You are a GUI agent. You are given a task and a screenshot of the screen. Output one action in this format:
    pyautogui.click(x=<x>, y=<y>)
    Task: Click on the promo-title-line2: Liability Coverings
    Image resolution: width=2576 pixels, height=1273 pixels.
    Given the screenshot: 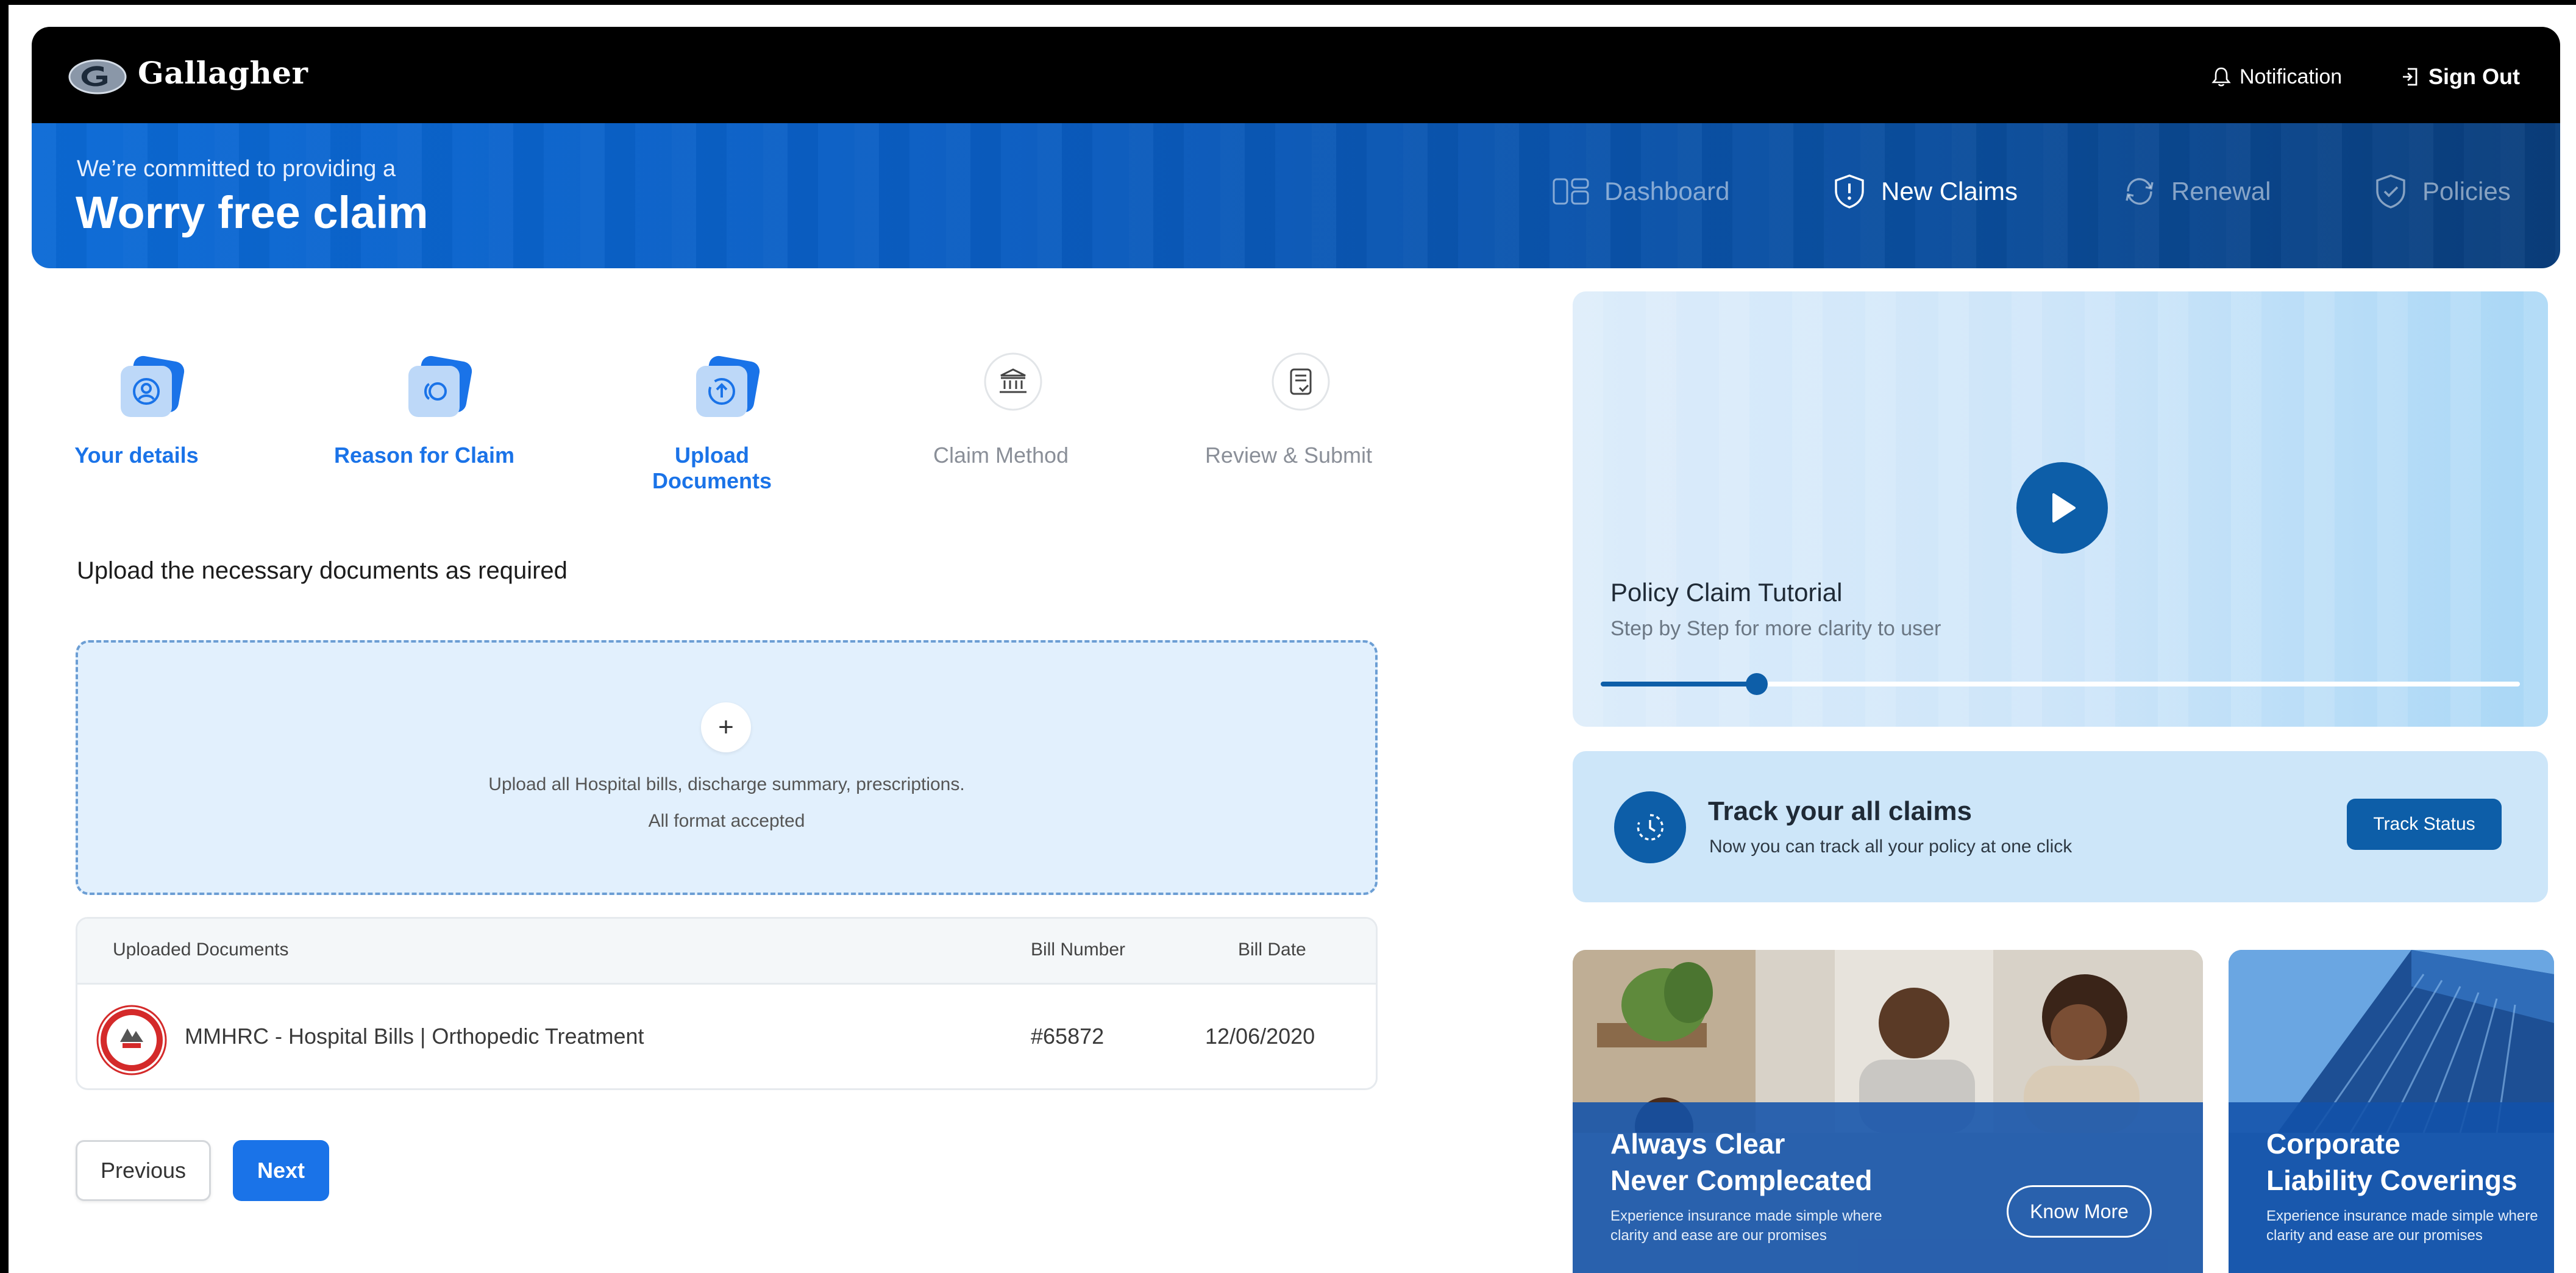 What is the action you would take?
    pyautogui.click(x=2391, y=1180)
    